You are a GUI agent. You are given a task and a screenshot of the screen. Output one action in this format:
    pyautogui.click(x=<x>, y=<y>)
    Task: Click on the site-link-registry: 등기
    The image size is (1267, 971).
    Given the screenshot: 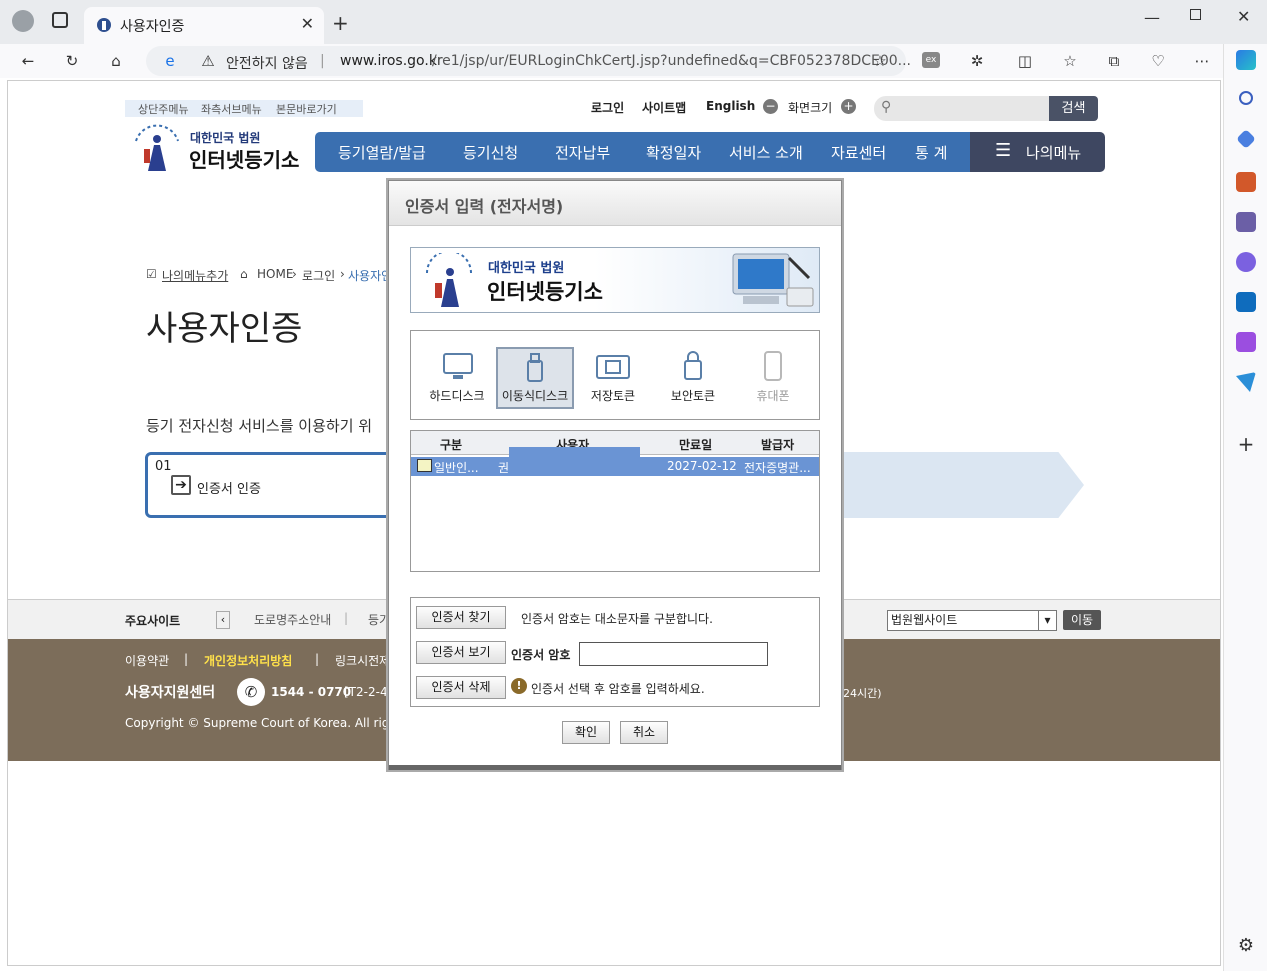 What is the action you would take?
    pyautogui.click(x=379, y=619)
    